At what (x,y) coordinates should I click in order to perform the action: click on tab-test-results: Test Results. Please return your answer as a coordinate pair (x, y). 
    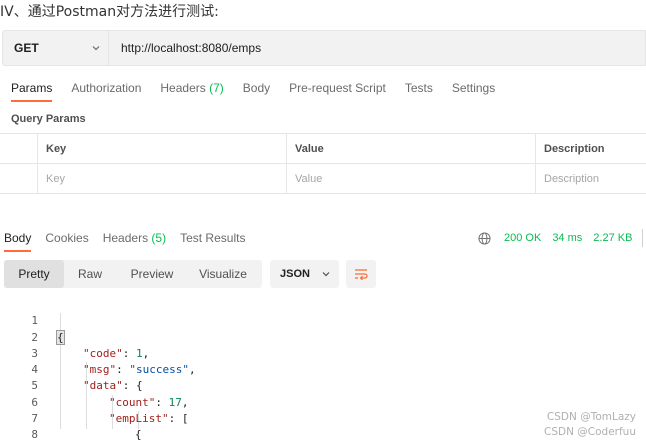
    Looking at the image, I should click on (212, 241).